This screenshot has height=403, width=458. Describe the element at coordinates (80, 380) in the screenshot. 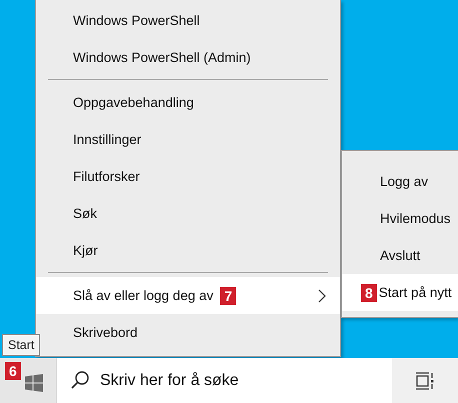

I see `search-icon` at that location.